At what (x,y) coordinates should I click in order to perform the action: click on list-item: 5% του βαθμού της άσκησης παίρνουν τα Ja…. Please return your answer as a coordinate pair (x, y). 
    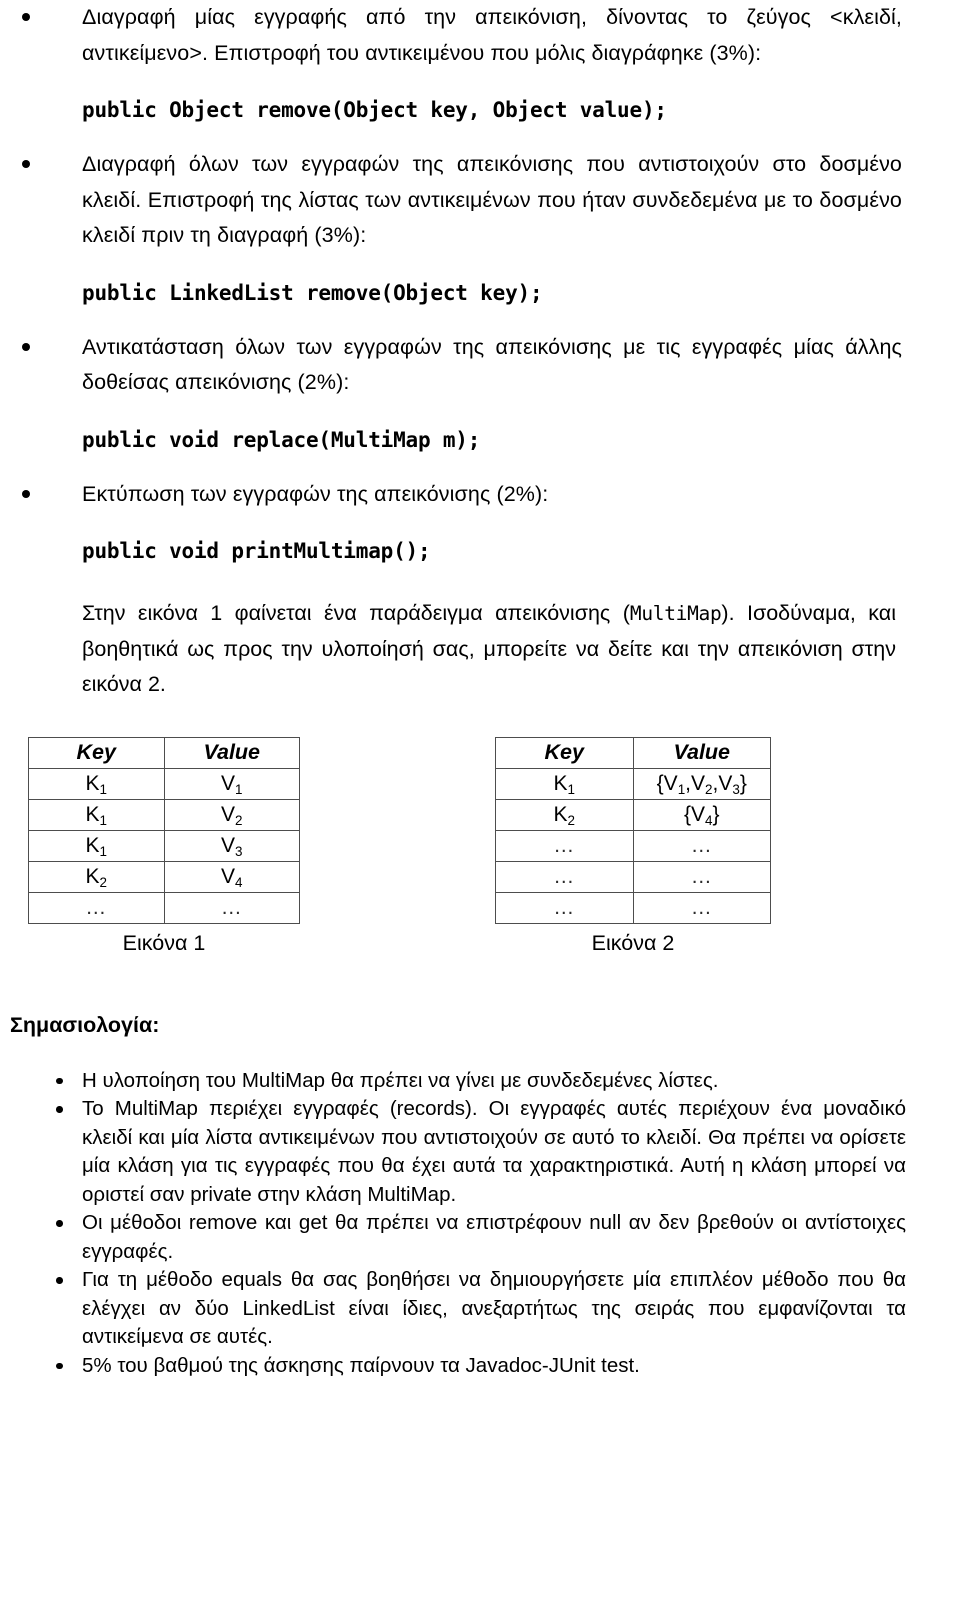
    Looking at the image, I should click on (471, 1366).